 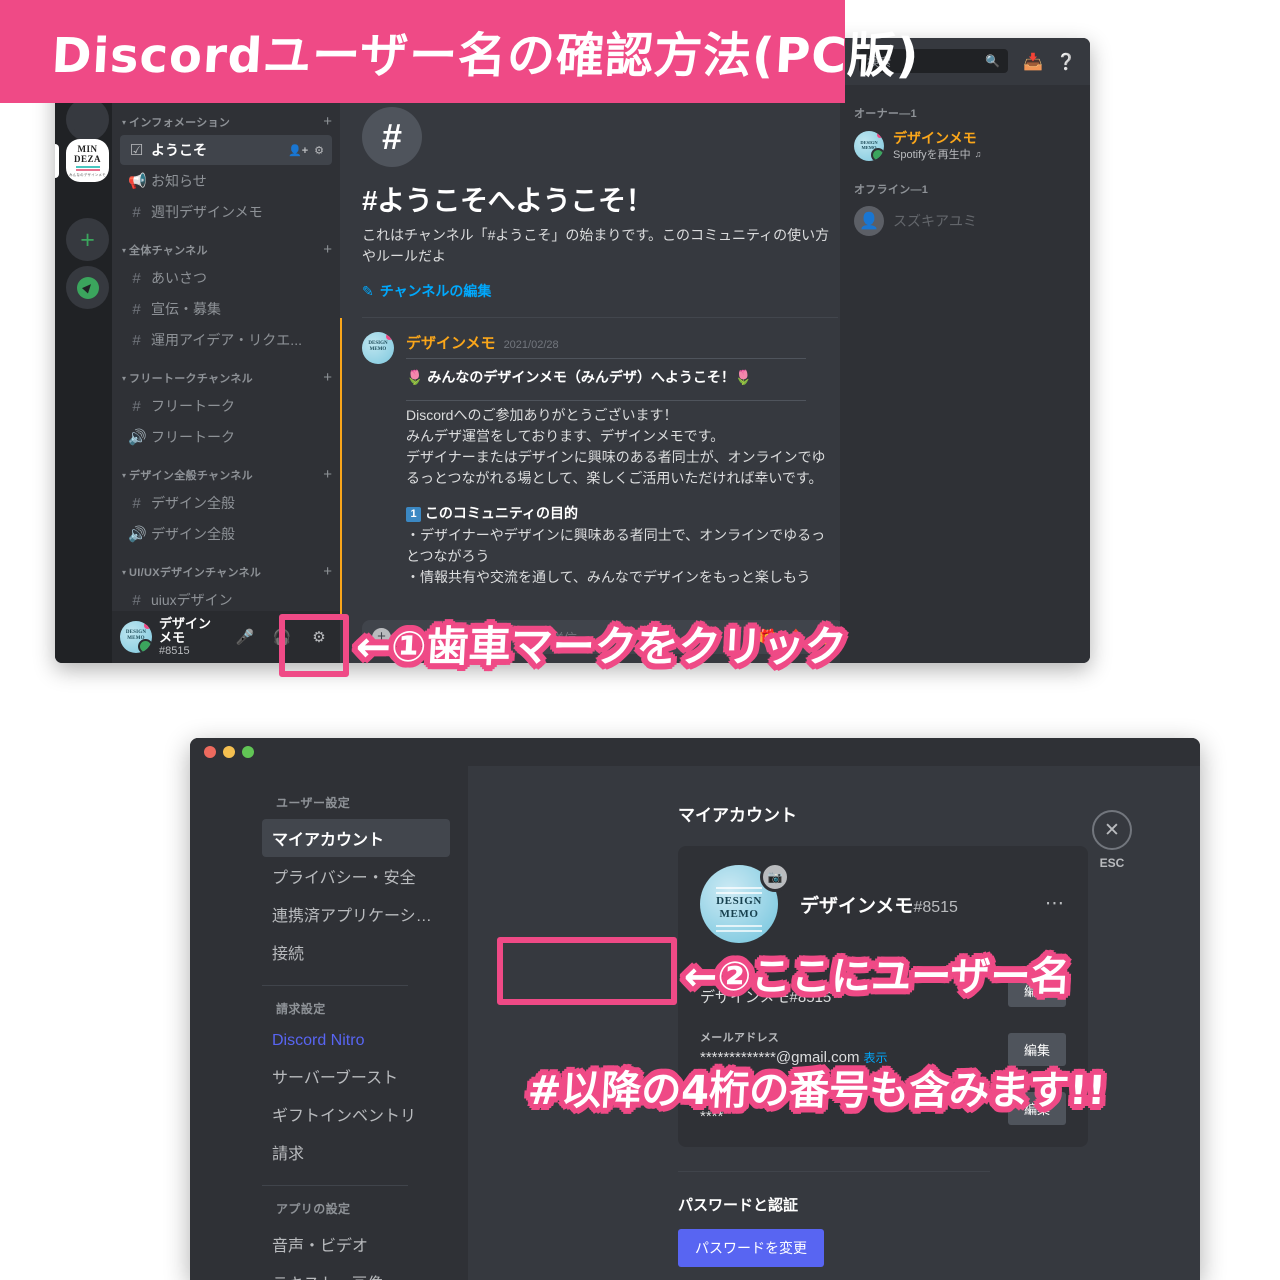 I want to click on sidebar-item-voice-video: 音声・ビデオ, so click(x=356, y=1244).